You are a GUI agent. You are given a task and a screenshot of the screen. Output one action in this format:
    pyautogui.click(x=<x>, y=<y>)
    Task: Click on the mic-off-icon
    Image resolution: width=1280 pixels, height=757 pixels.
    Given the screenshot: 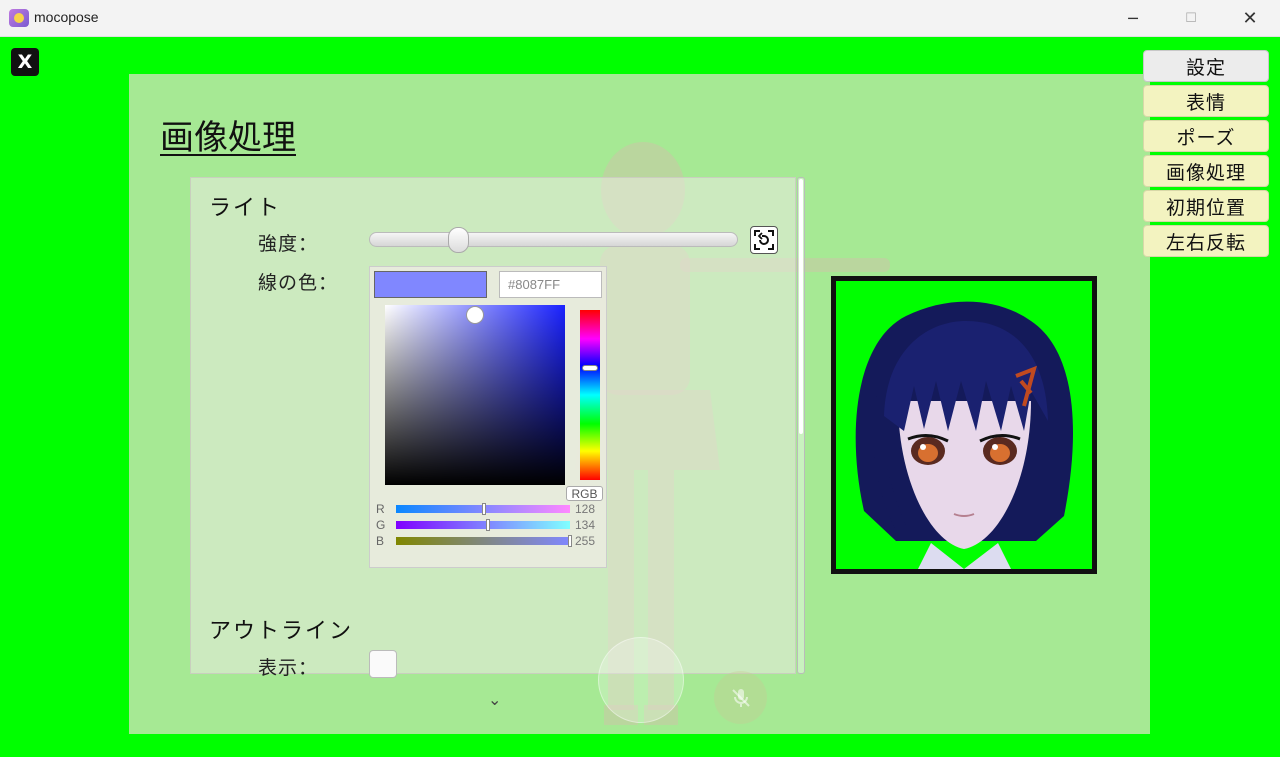 What is the action you would take?
    pyautogui.click(x=740, y=697)
    